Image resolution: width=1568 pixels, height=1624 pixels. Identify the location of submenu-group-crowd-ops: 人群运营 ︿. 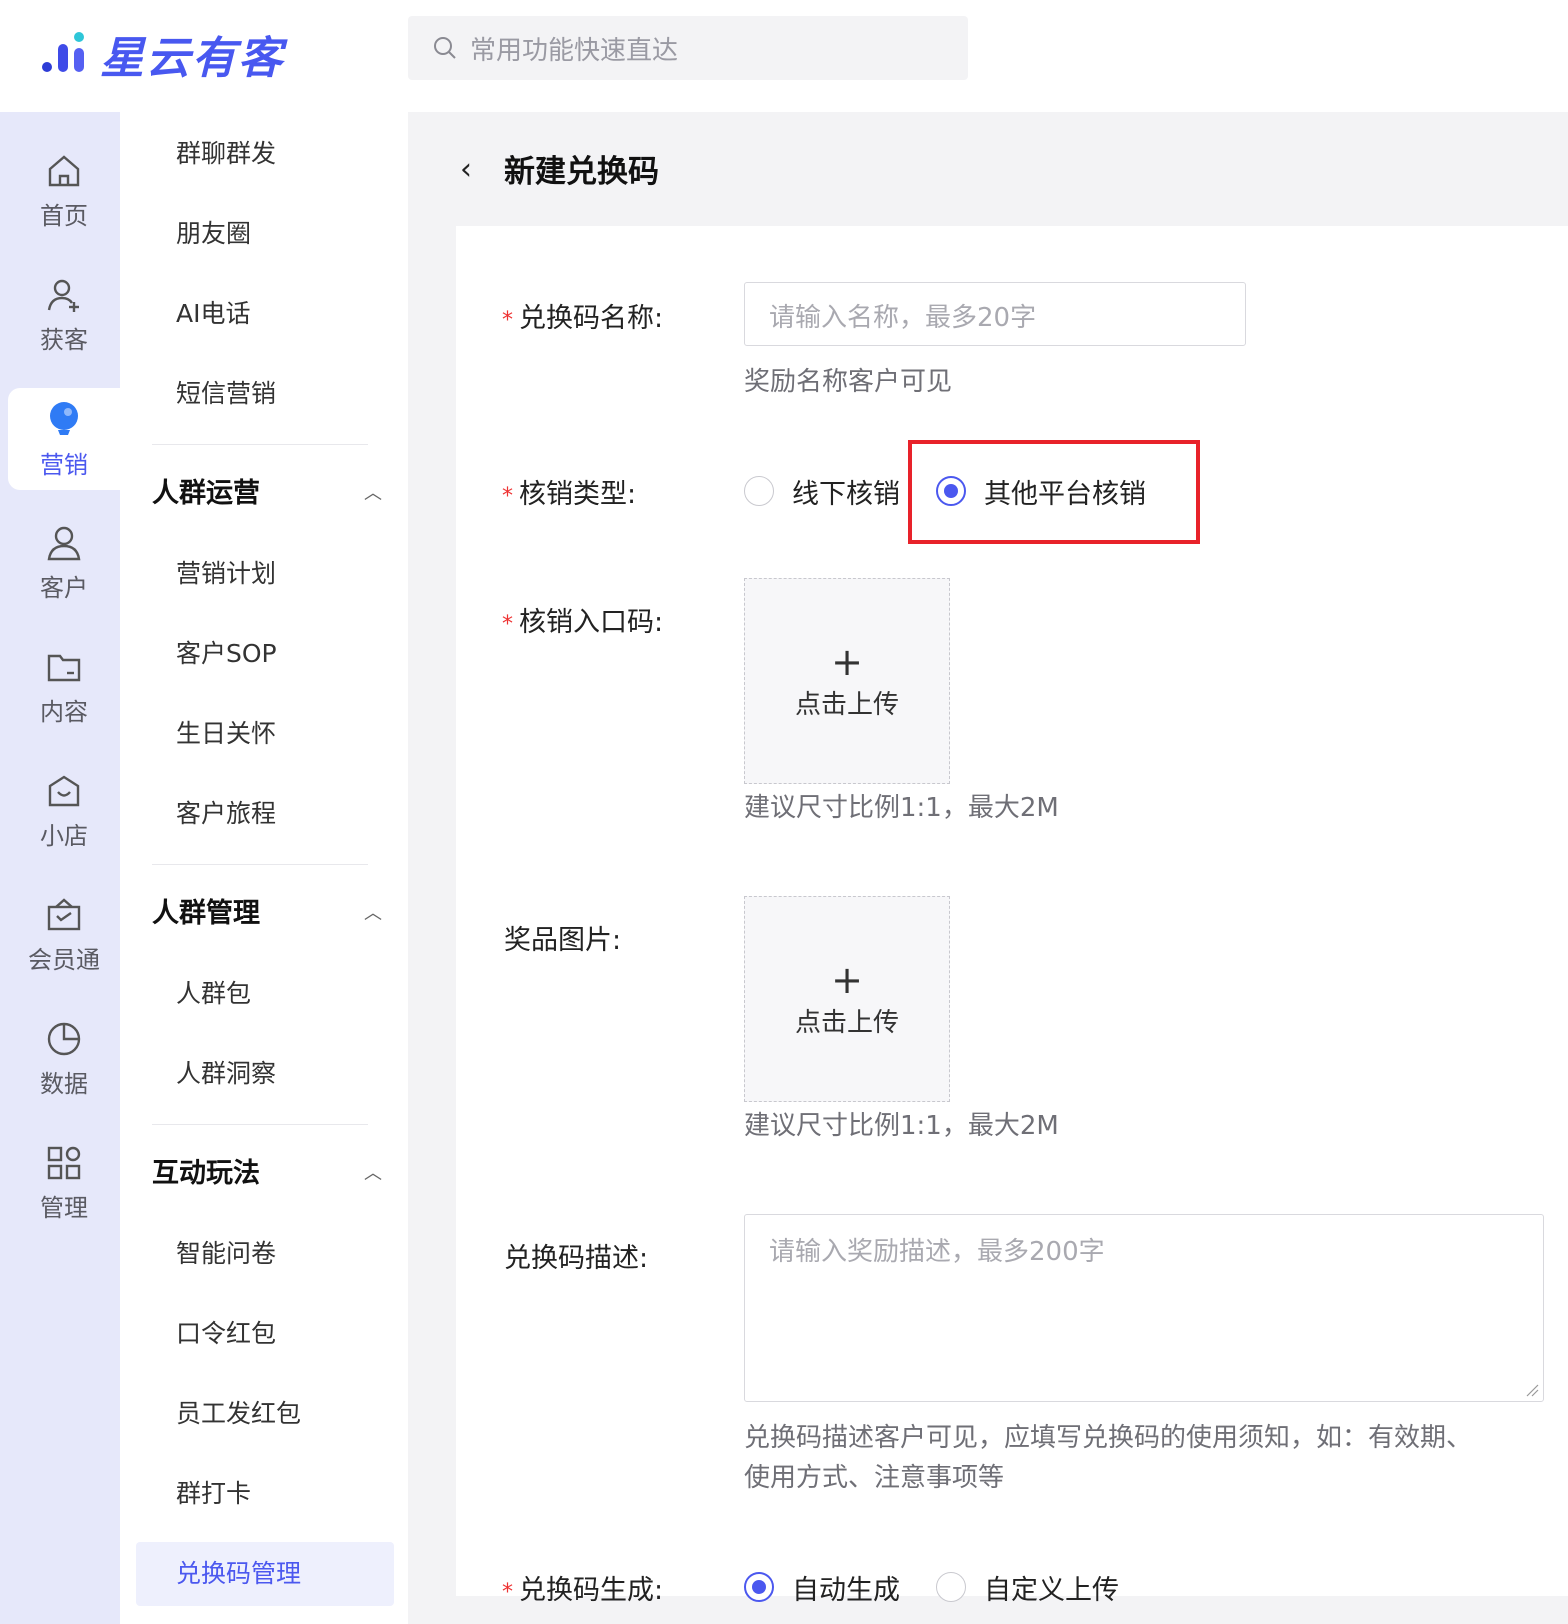
(267, 494).